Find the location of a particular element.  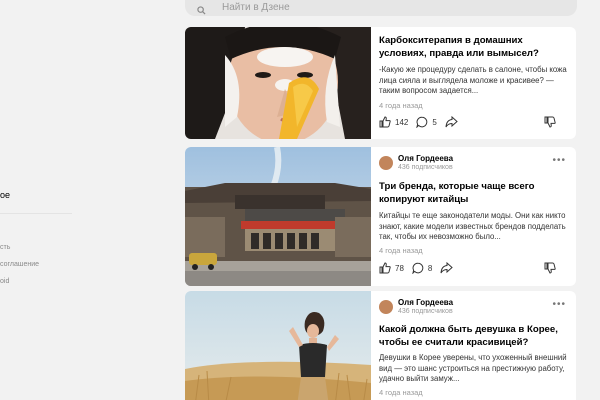

sidebar-divider is located at coordinates (36, 213).